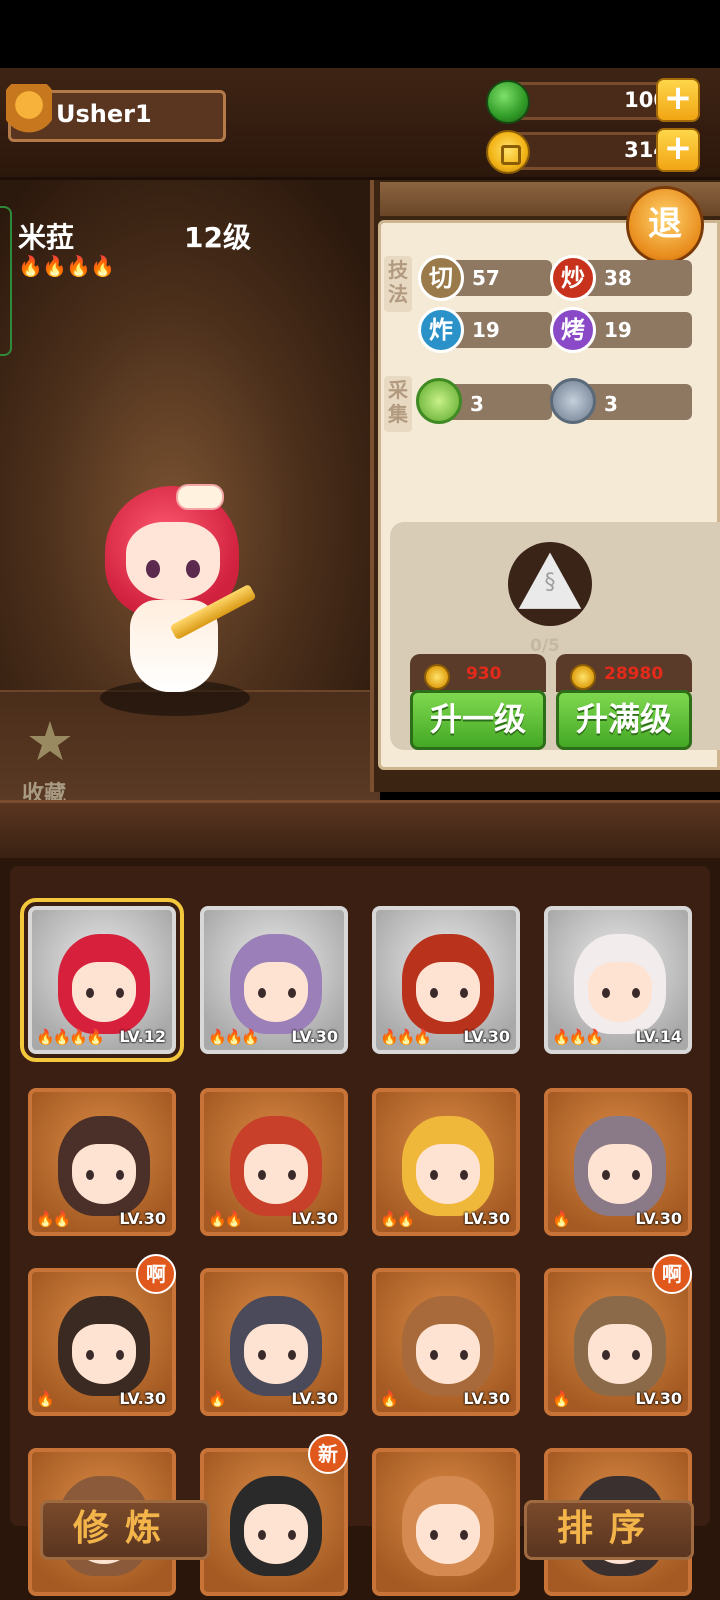  I want to click on train-button: 修炼, so click(125, 1530).